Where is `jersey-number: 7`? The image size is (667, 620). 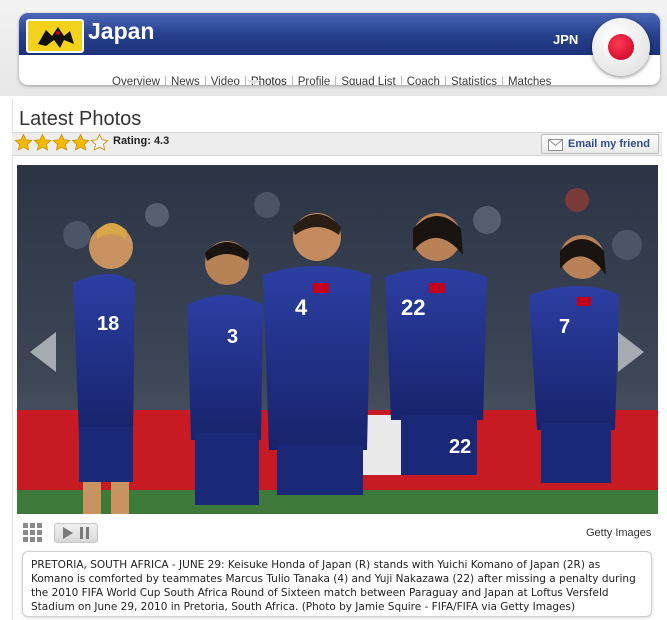
jersey-number: 7 is located at coordinates (564, 327).